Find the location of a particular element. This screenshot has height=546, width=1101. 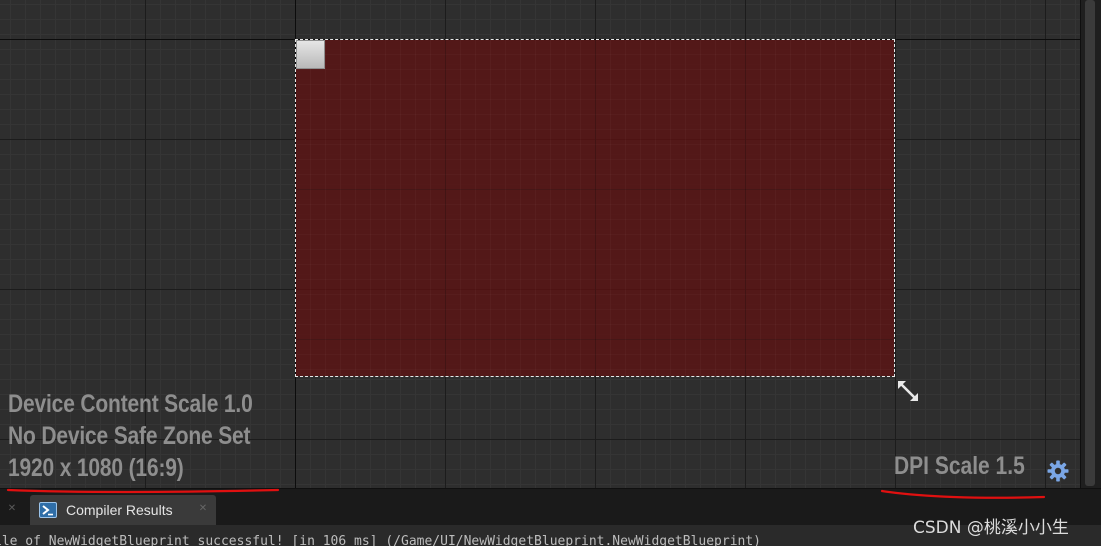

scrollbar-thumb is located at coordinates (1090, 243).